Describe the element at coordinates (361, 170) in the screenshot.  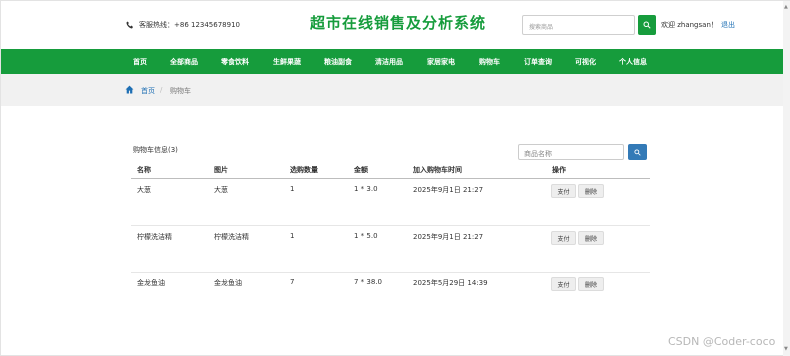
I see `column-header-amount: 金额` at that location.